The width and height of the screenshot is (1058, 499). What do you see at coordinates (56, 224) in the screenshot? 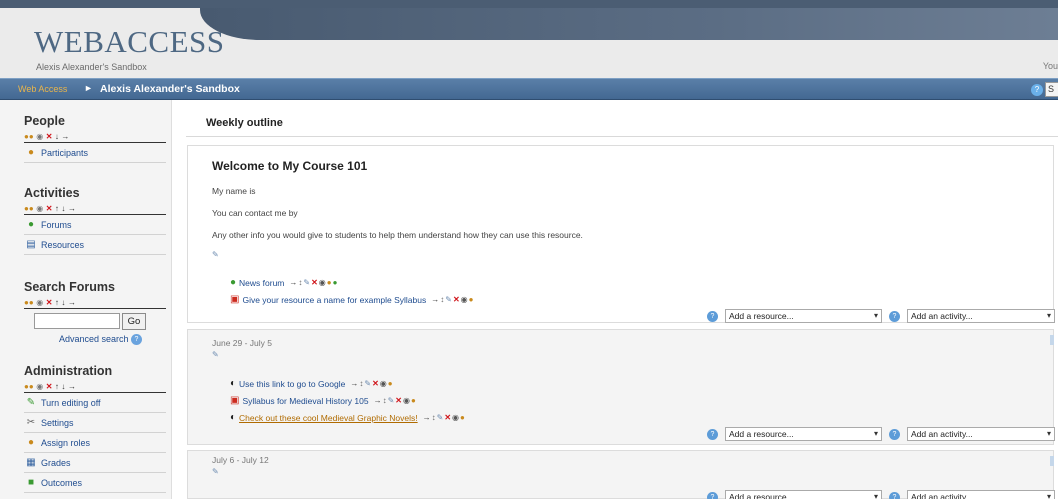
I see `sidebar-item-label: Forums` at bounding box center [56, 224].